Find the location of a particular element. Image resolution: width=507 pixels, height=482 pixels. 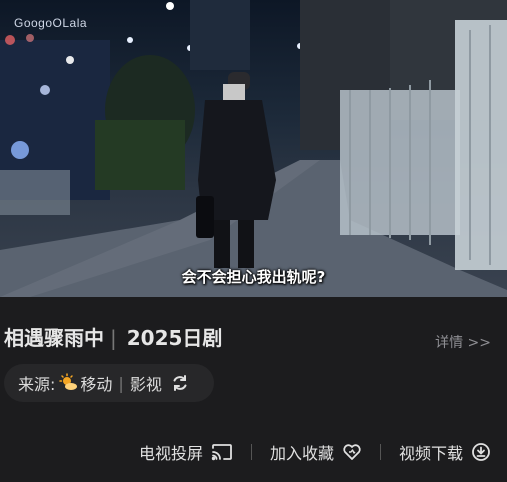

download-label: 视频下载 is located at coordinates (430, 453).